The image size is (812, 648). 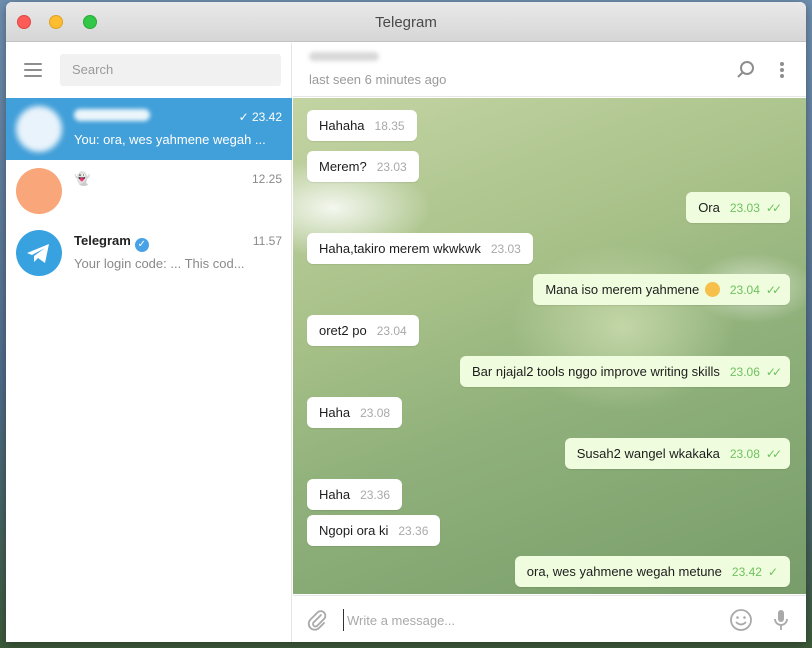 What do you see at coordinates (378, 79) in the screenshot?
I see `peer-status: last seen 6 minutes ago` at bounding box center [378, 79].